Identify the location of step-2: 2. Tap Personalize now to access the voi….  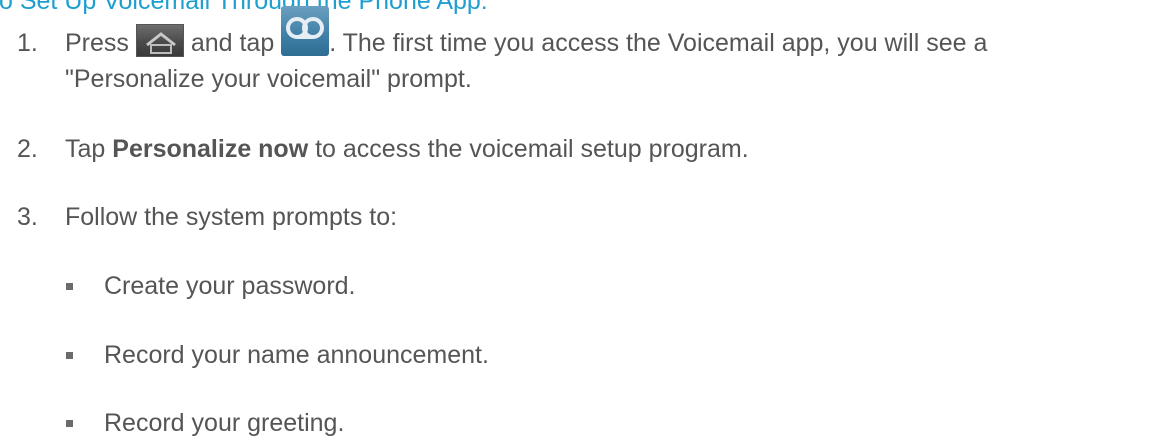
(587, 149).